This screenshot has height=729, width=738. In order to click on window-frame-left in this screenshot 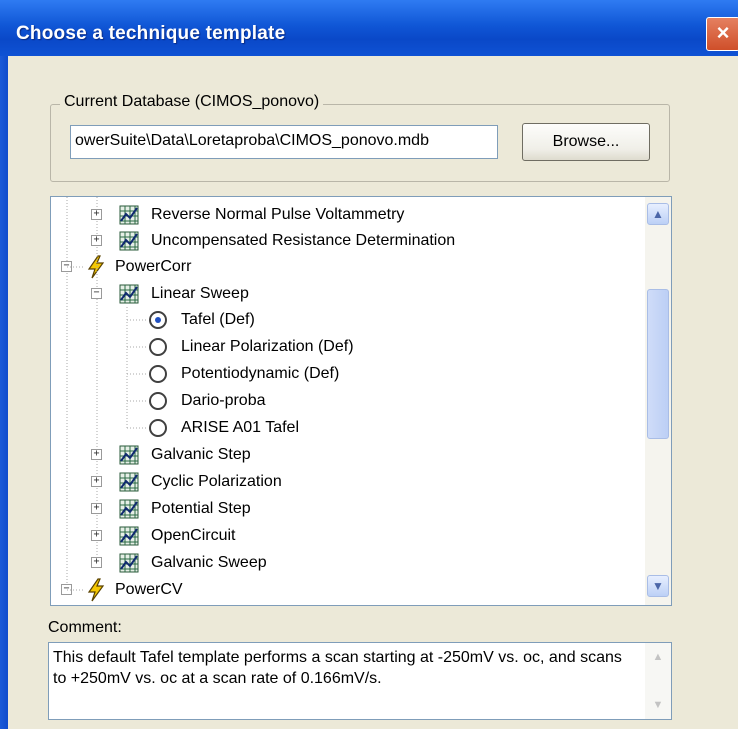, I will do `click(4, 392)`.